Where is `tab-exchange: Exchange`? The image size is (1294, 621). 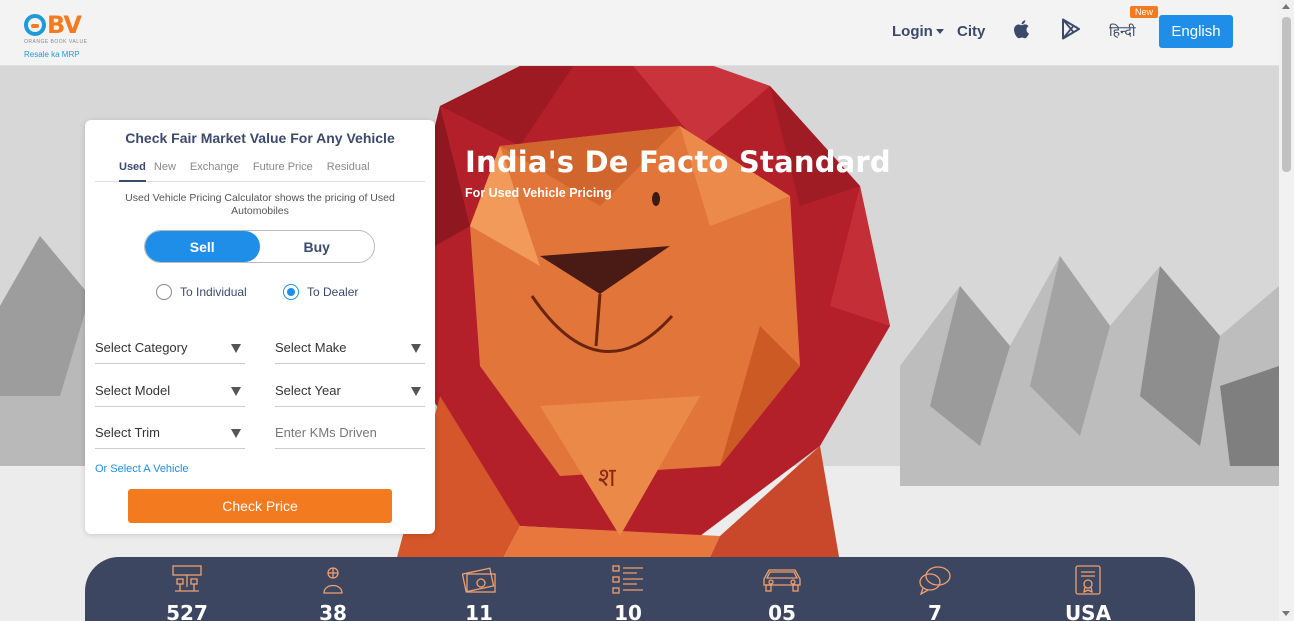
tab-exchange: Exchange is located at coordinates (214, 170).